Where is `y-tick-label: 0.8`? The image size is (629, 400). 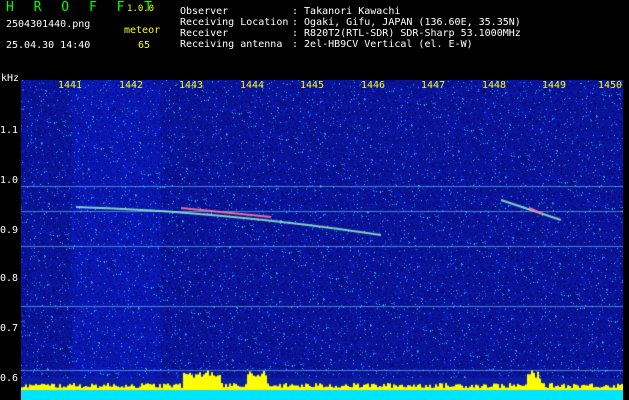
y-tick-label: 0.8 is located at coordinates (9, 278).